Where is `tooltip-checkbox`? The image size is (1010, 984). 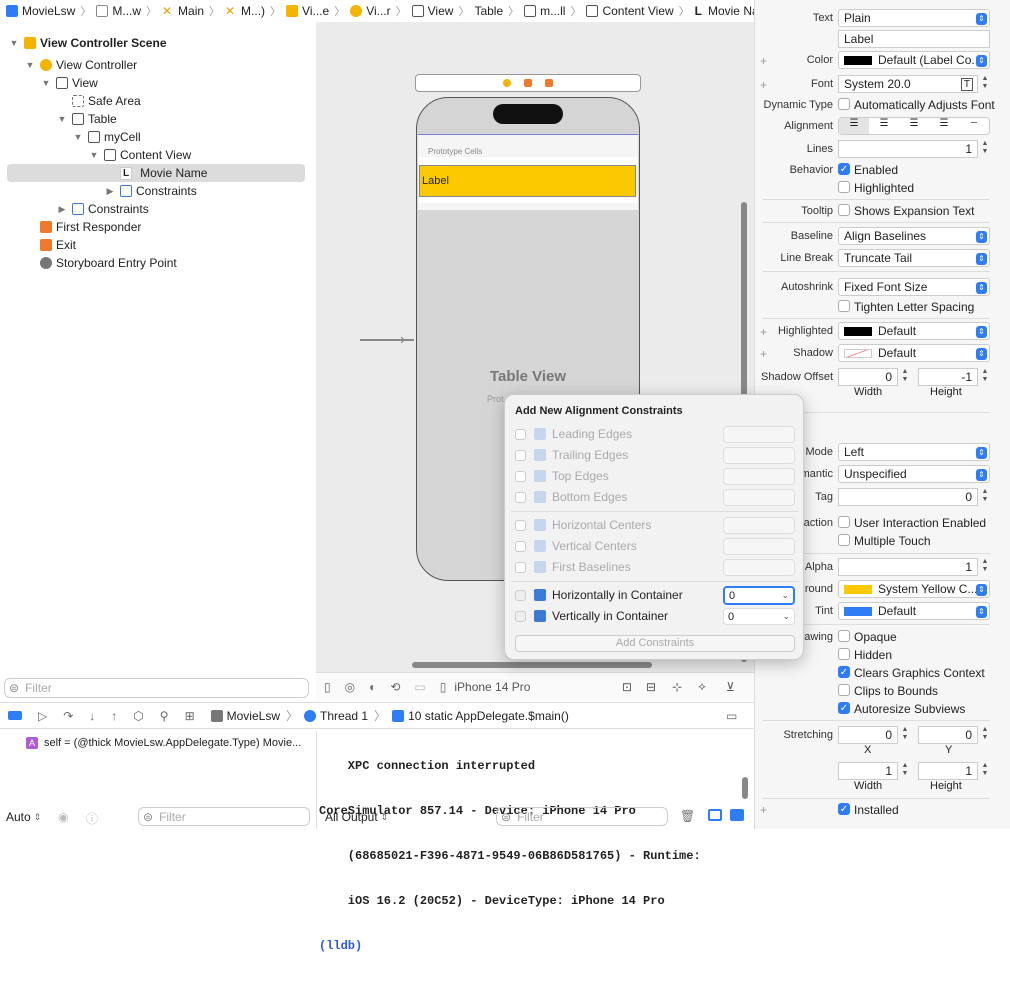
tooltip-checkbox is located at coordinates (844, 210).